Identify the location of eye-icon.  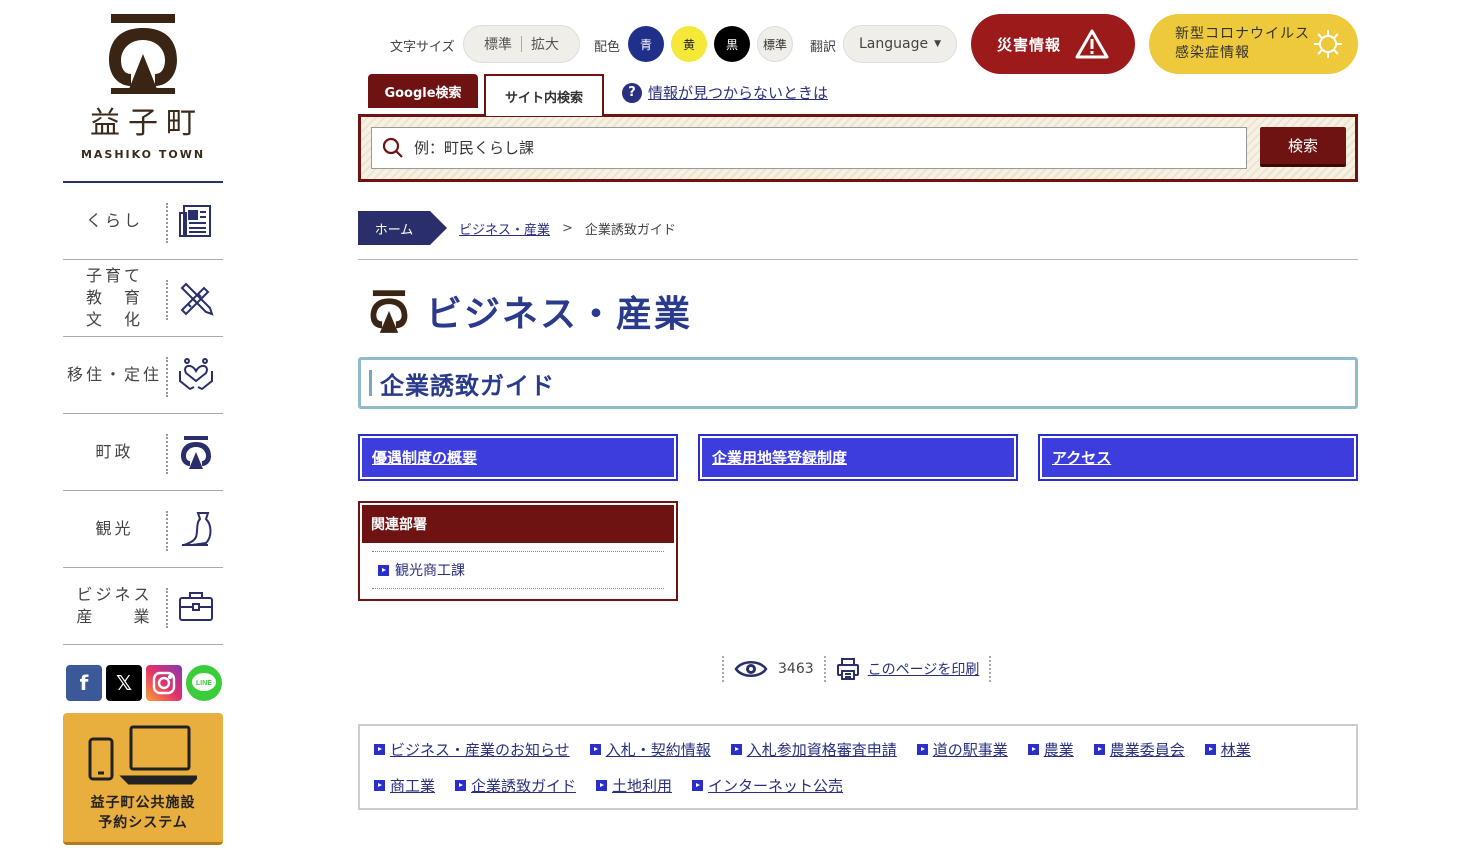
(751, 669).